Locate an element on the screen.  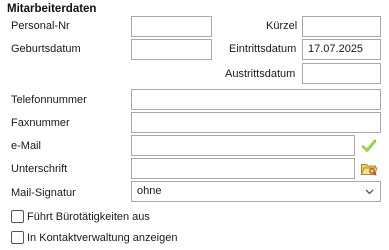
mail-signatur-select: ohne is located at coordinates (256, 191).